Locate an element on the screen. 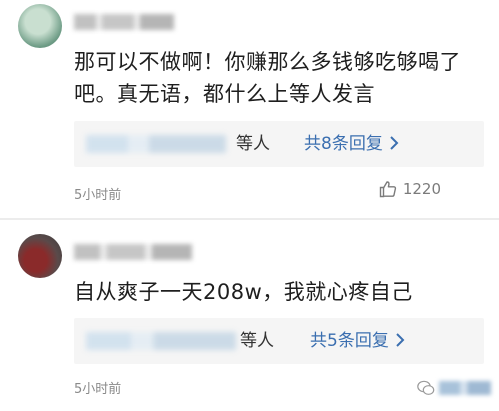 The image size is (499, 411). wechat-logo-icon is located at coordinates (426, 387).